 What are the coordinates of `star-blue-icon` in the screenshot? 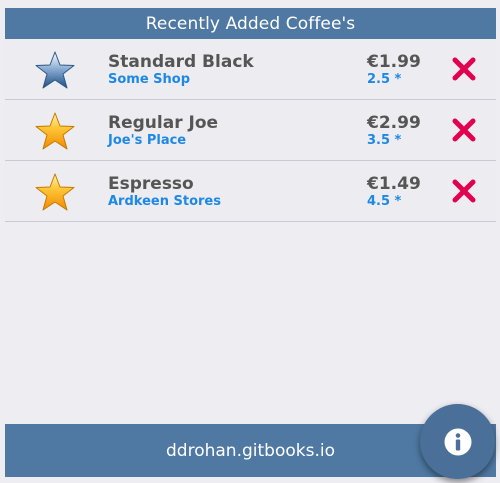 It's located at (55, 70).